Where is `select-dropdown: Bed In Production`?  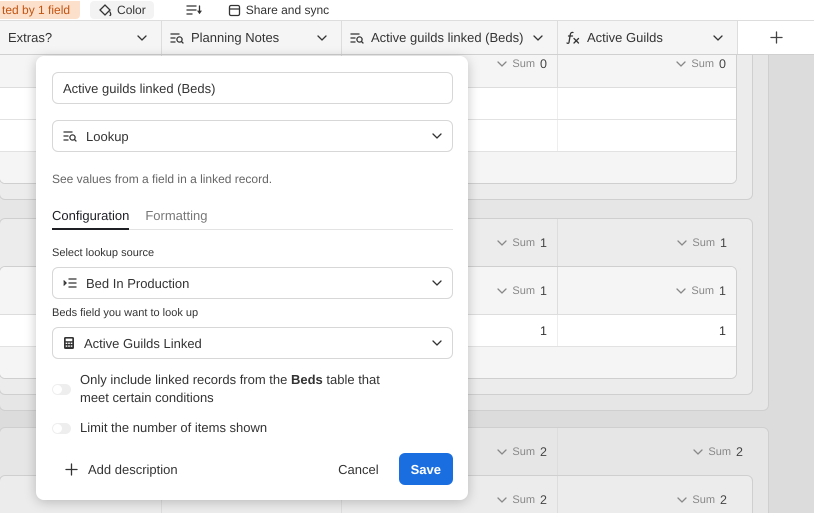
select-dropdown: Bed In Production is located at coordinates (252, 283).